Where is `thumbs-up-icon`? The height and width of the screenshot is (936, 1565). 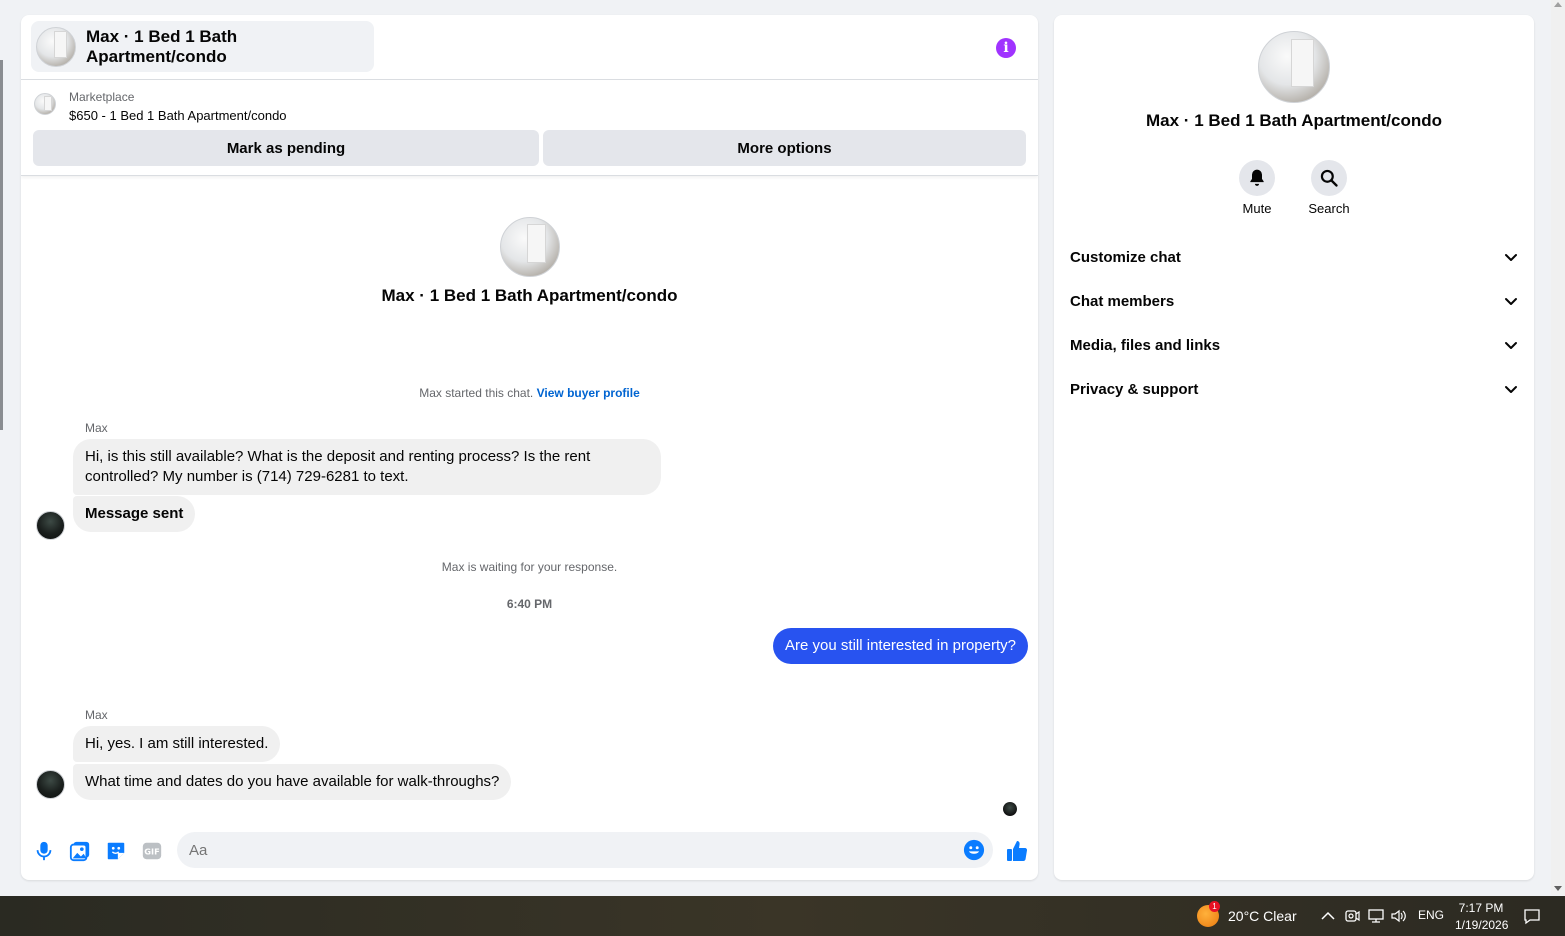
thumbs-up-icon is located at coordinates (1017, 851).